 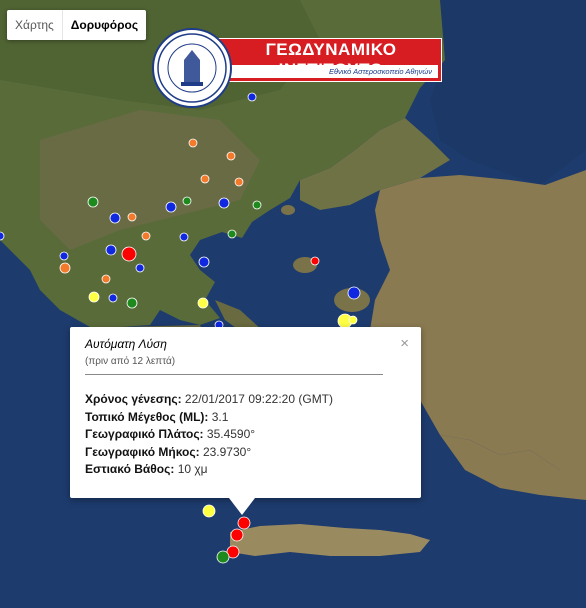 What do you see at coordinates (242, 506) in the screenshot?
I see `info-window-pointer` at bounding box center [242, 506].